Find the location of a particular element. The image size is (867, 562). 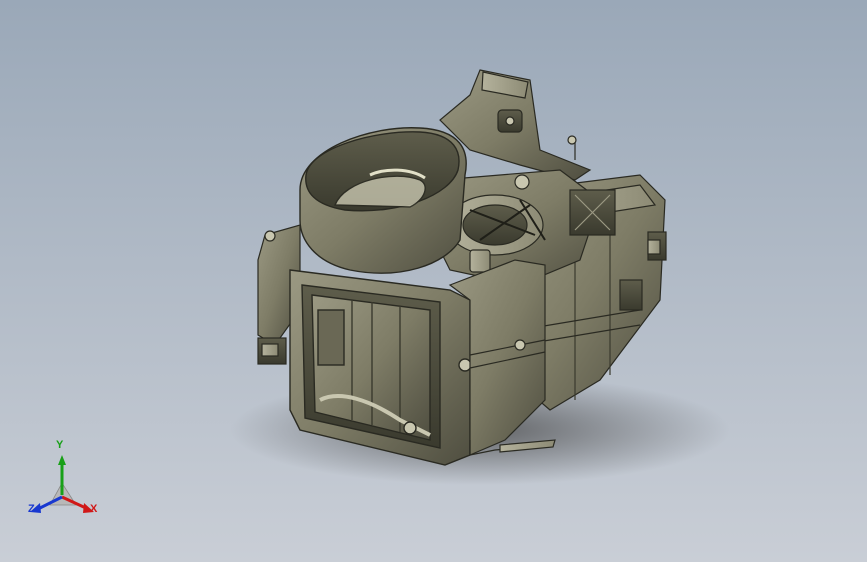

y-axis-label: Y is located at coordinates (60, 445).